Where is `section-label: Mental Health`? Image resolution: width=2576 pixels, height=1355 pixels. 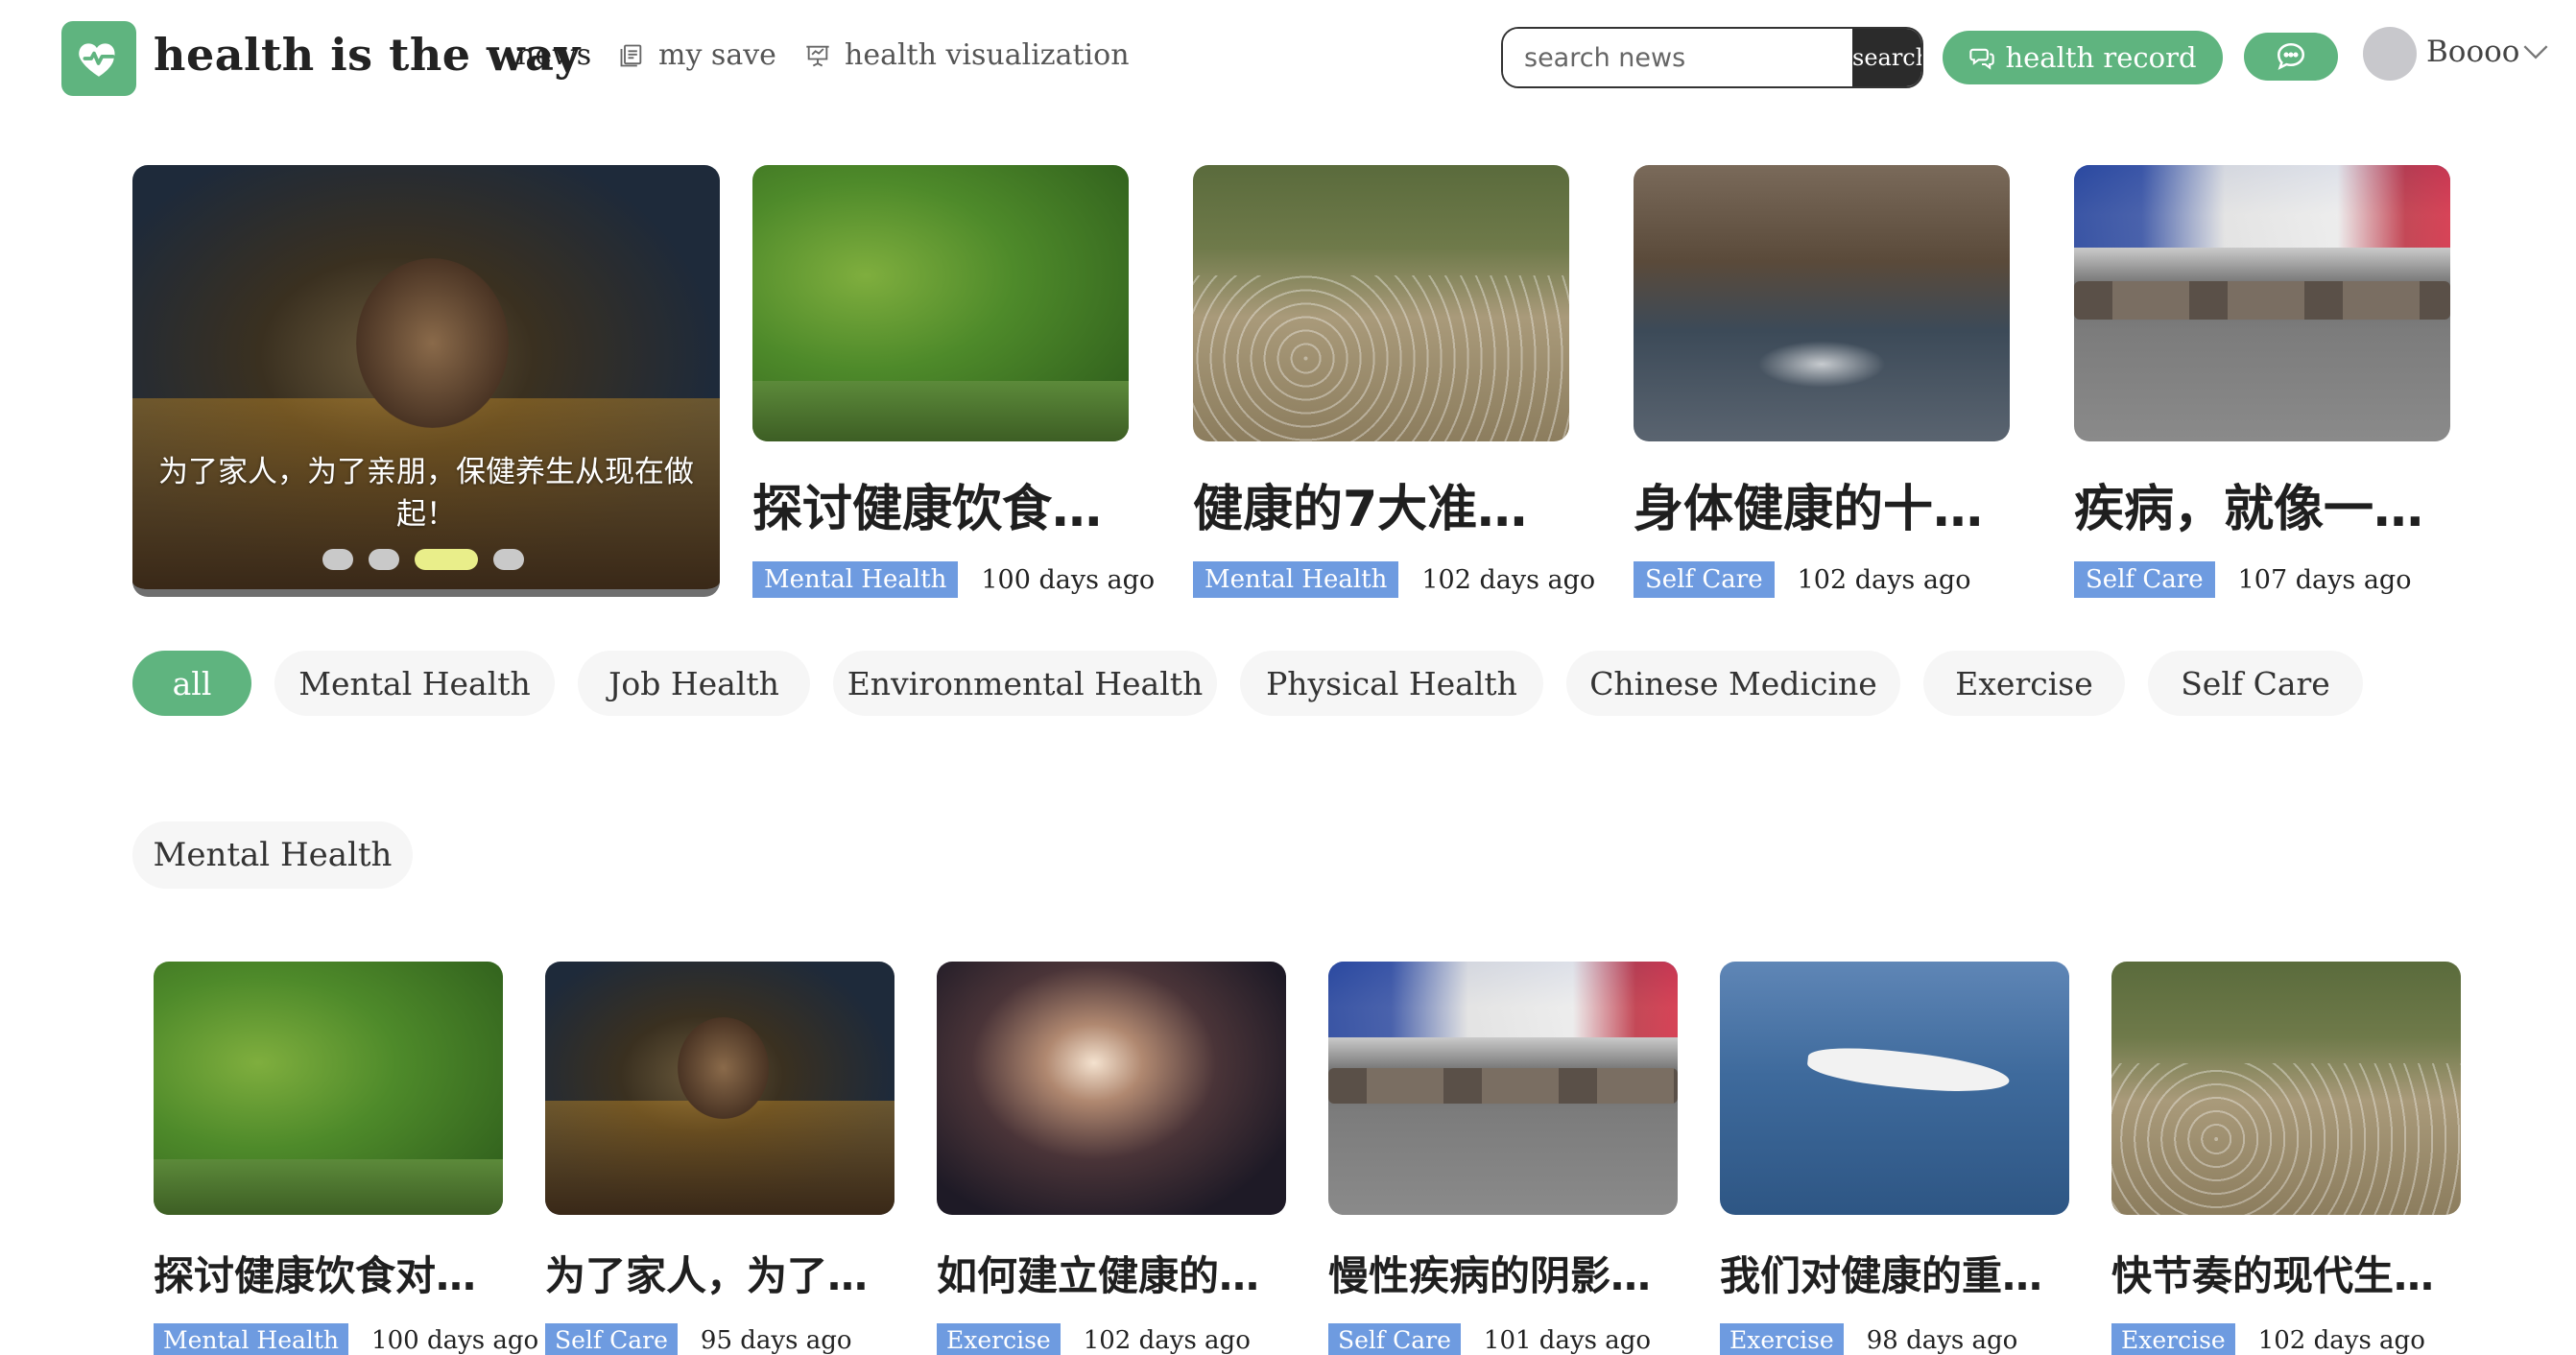 section-label: Mental Health is located at coordinates (272, 855).